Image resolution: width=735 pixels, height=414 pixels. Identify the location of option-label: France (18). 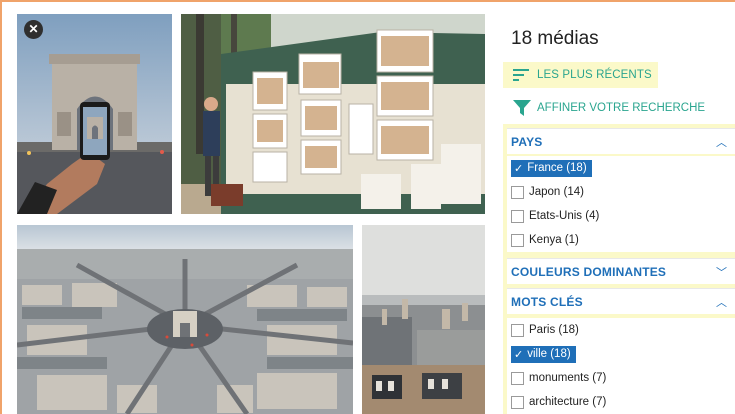
(557, 168).